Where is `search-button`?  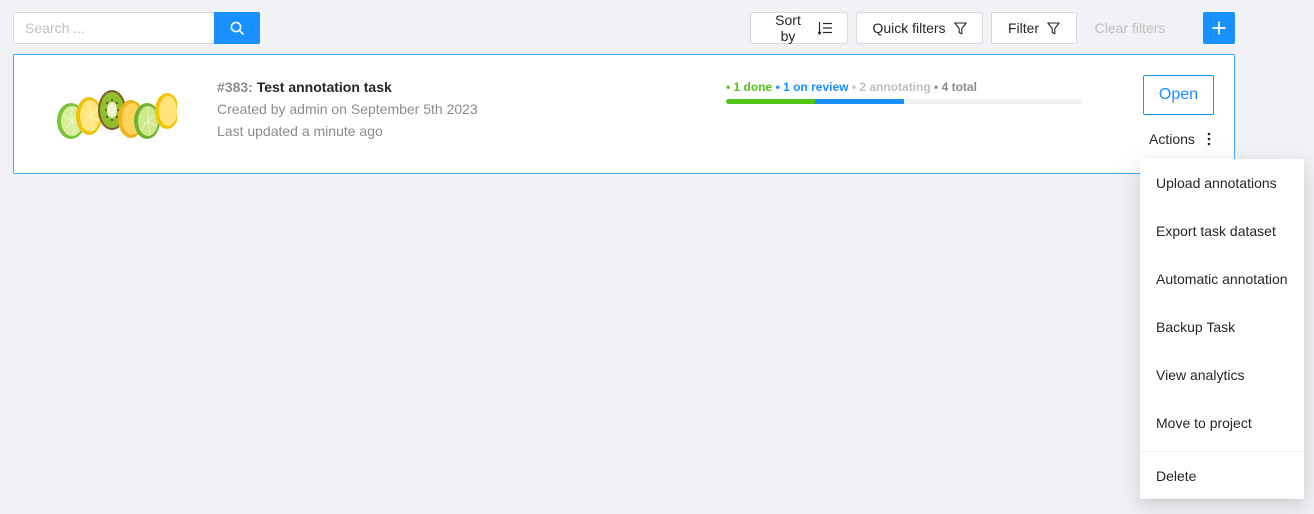 search-button is located at coordinates (237, 28).